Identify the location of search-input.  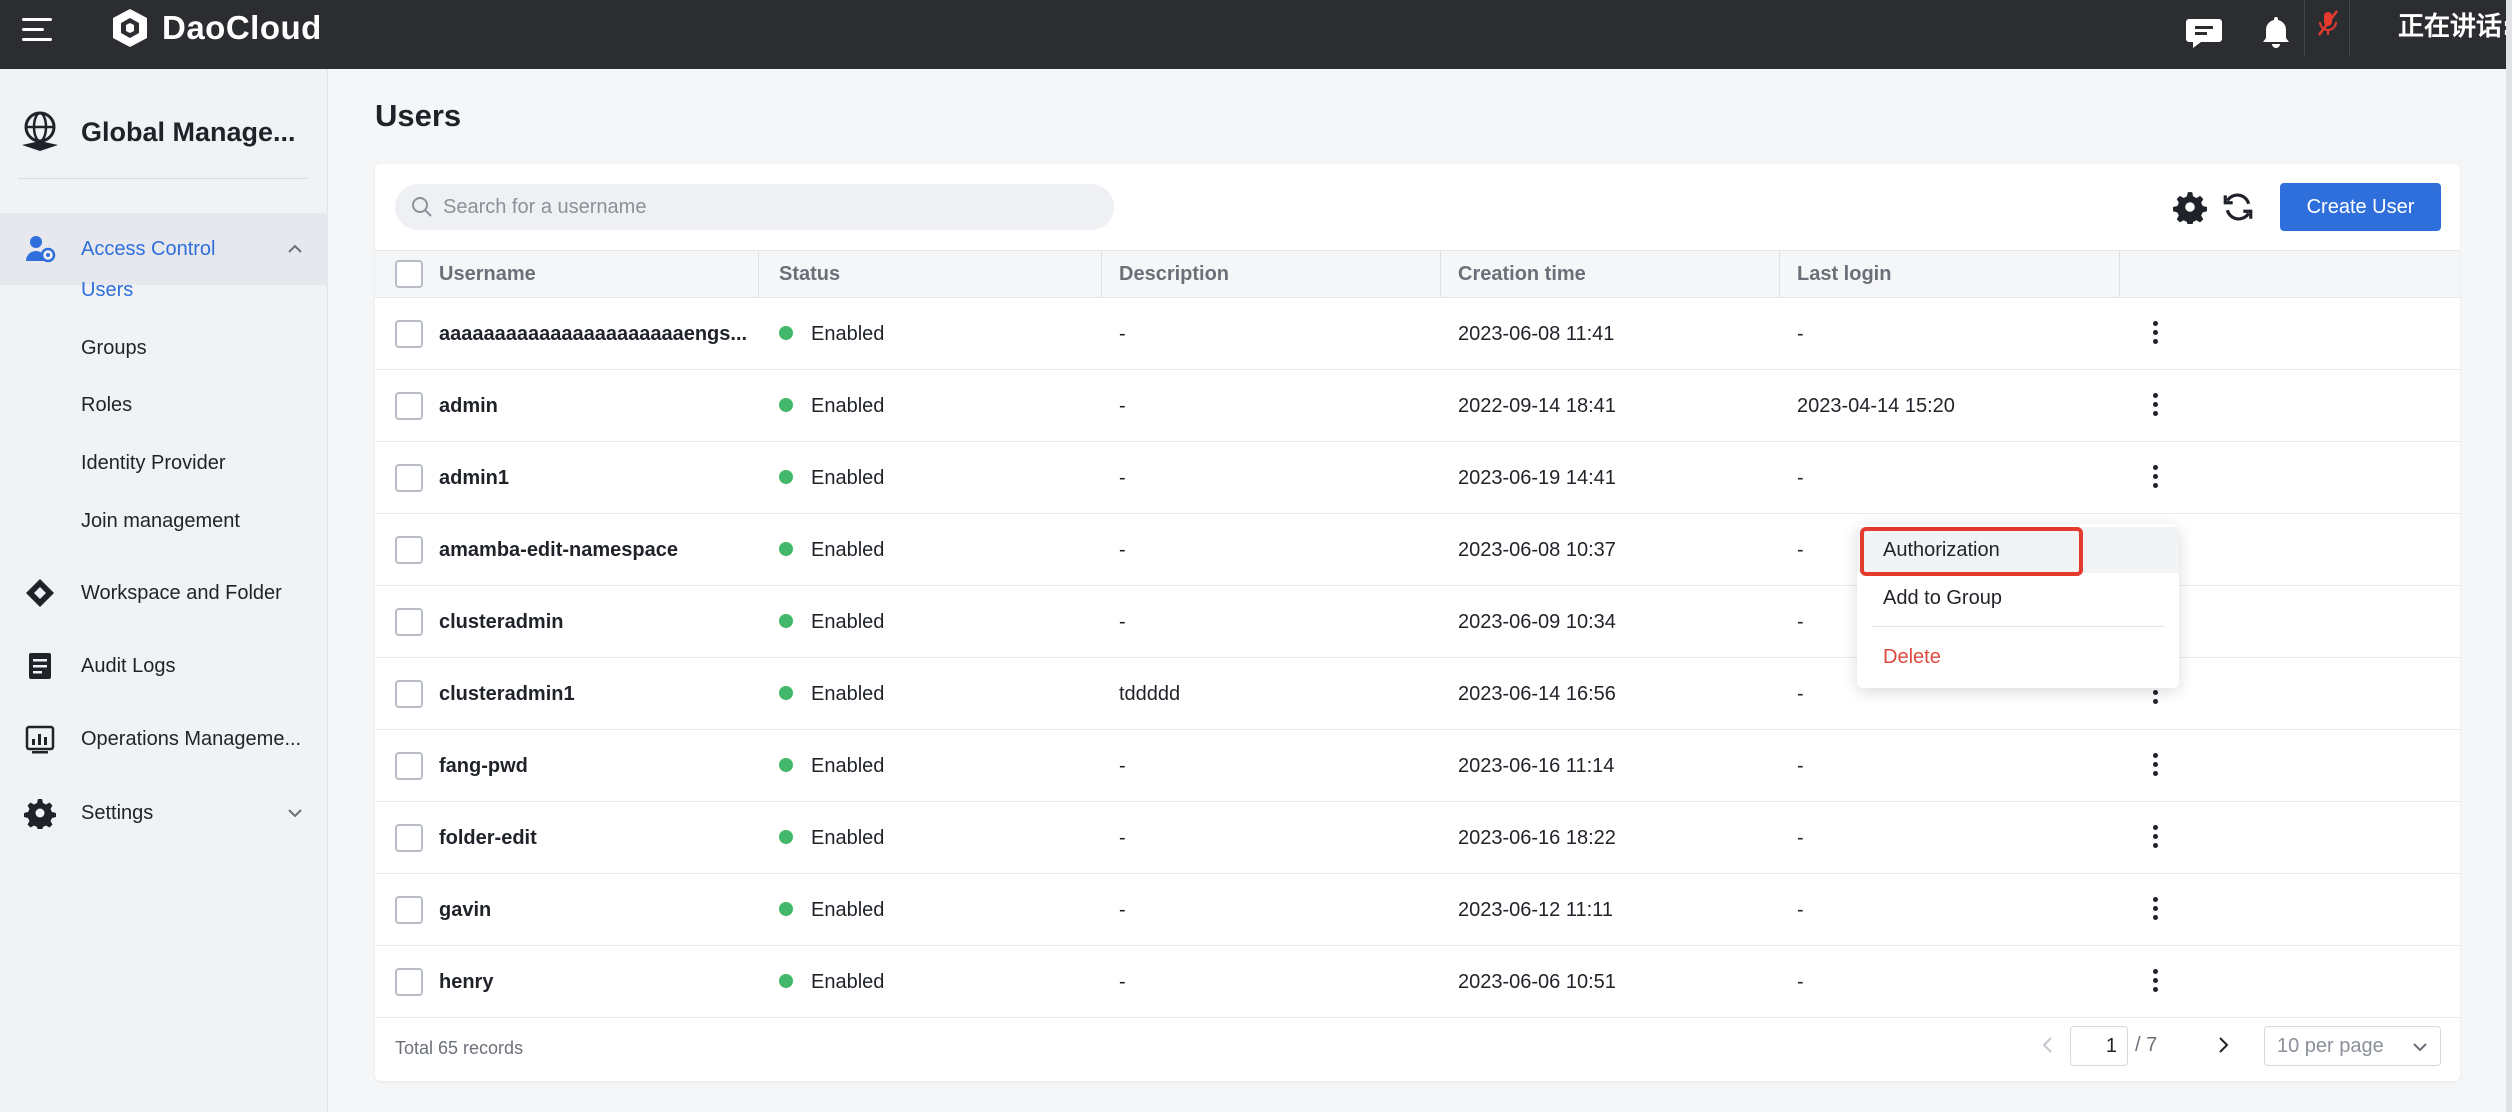
(773, 207).